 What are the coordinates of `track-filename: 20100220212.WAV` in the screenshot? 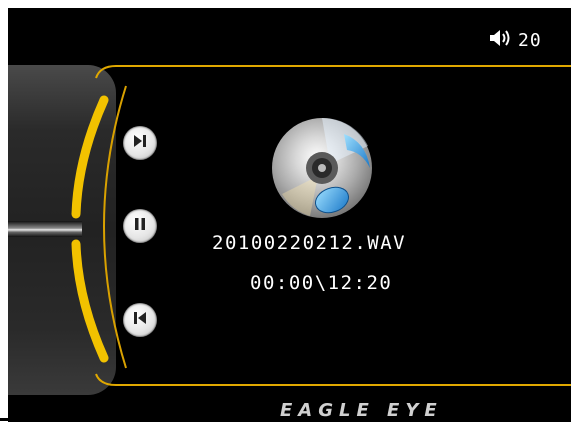 It's located at (309, 243).